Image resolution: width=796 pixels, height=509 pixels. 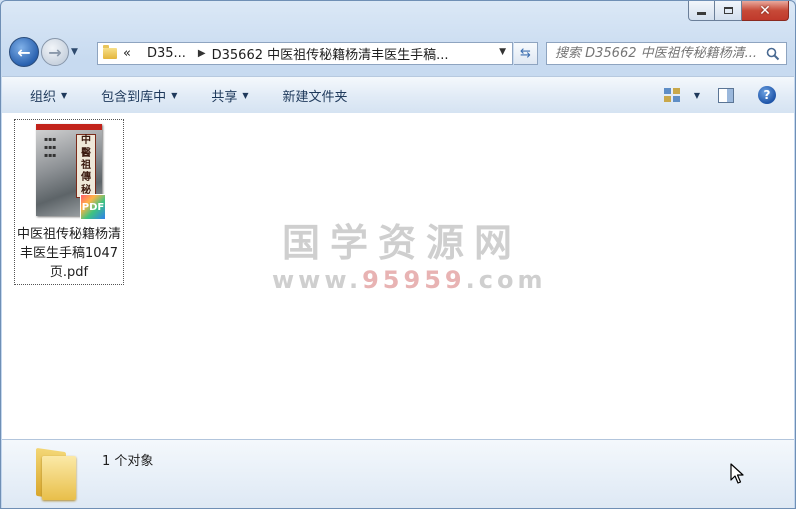 I want to click on search-input, so click(x=661, y=53).